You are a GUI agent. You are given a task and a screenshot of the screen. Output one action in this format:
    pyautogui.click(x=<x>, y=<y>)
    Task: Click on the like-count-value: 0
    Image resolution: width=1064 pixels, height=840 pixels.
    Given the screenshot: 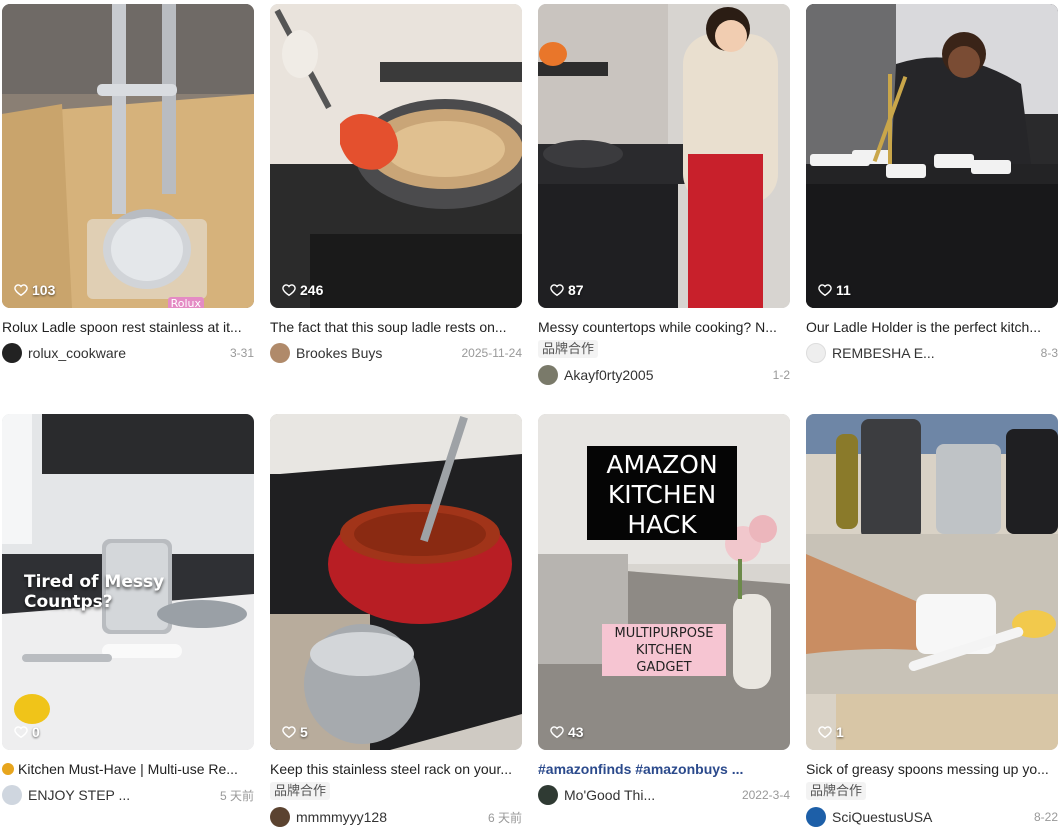 What is the action you would take?
    pyautogui.click(x=36, y=732)
    